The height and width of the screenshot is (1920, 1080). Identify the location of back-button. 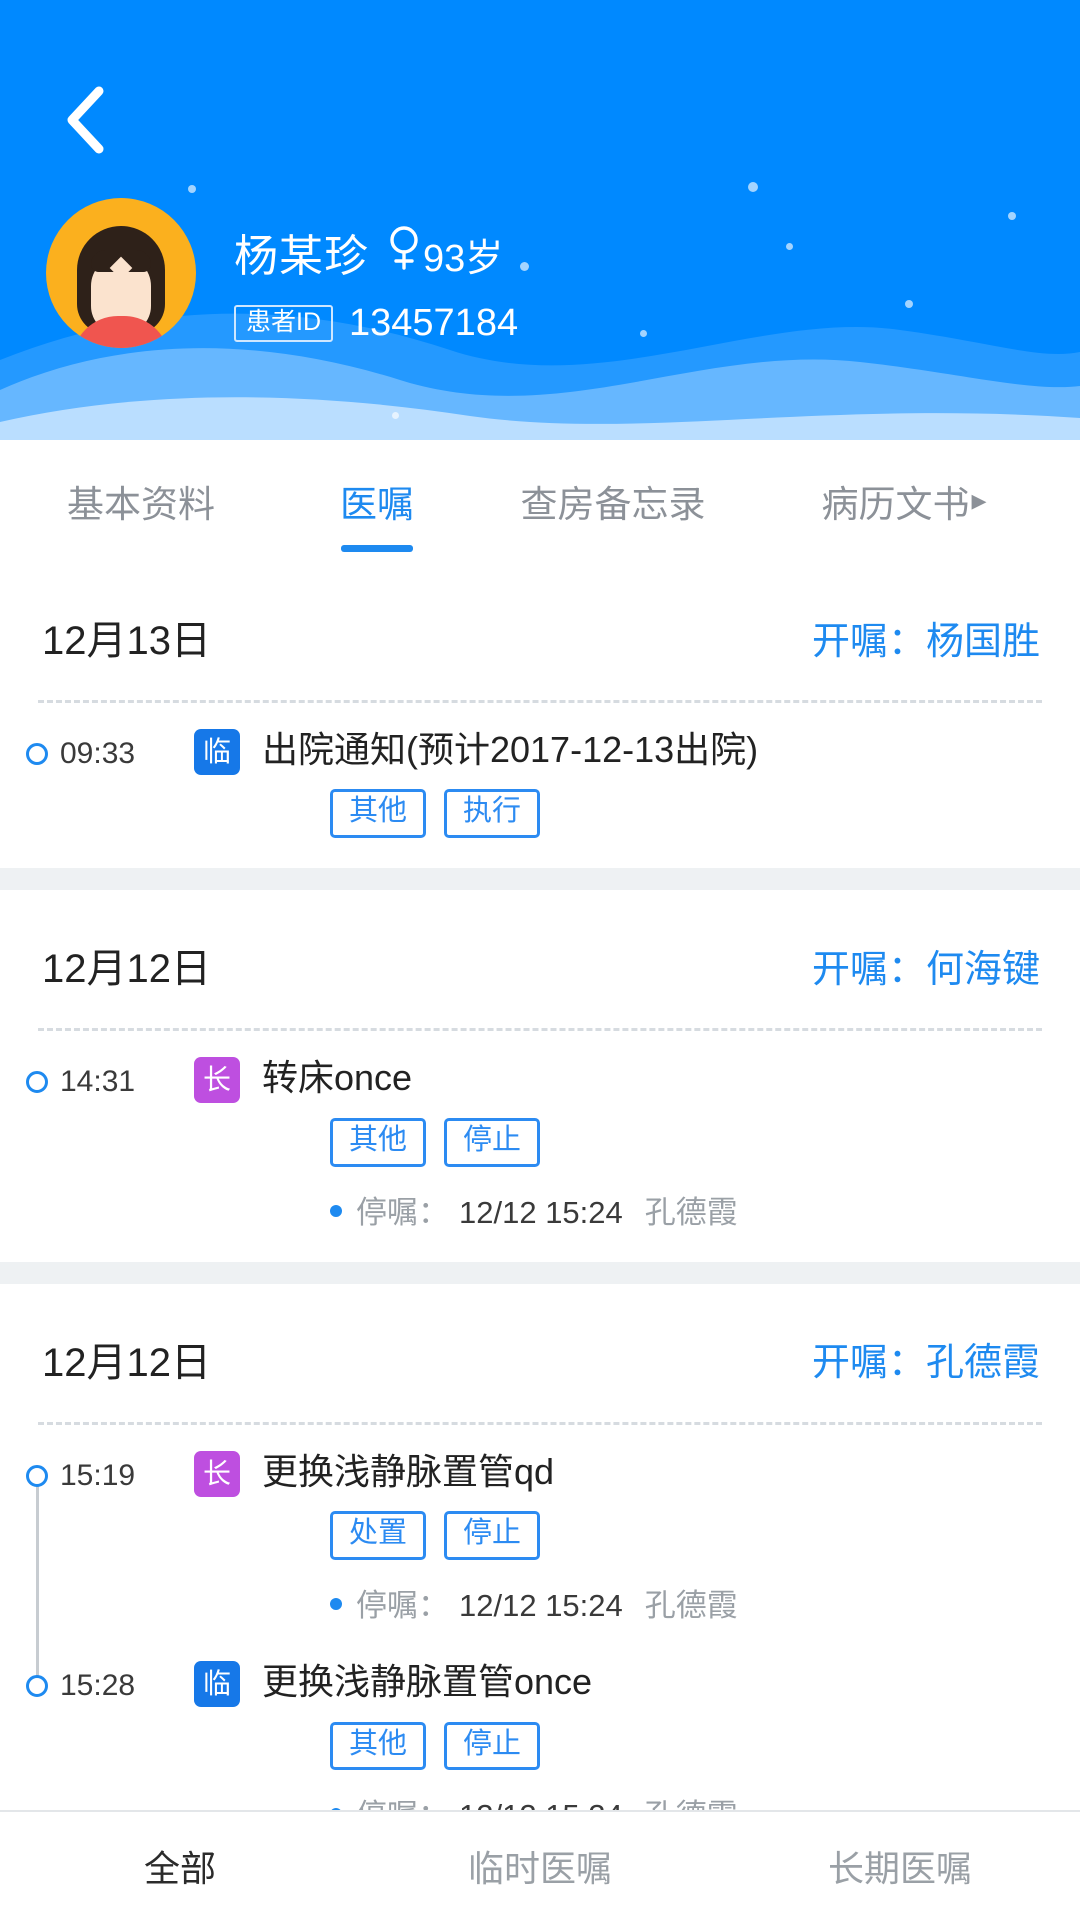
(85, 120).